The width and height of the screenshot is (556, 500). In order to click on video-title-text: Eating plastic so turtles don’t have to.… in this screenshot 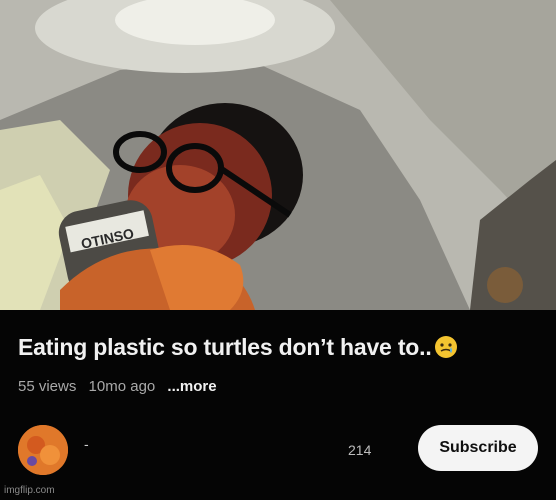, I will do `click(225, 347)`.